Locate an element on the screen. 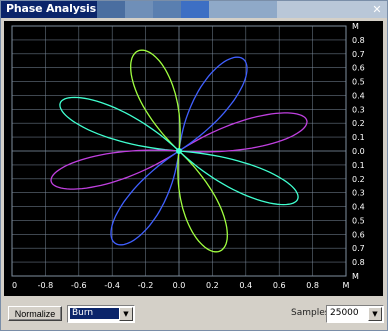  close-icon: ✕ is located at coordinates (377, 9).